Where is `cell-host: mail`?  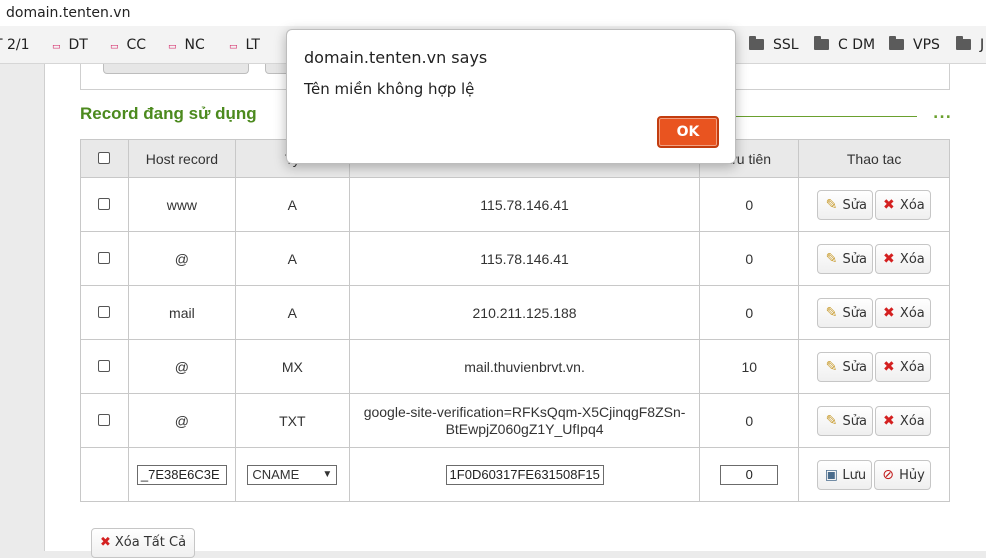
cell-host: mail is located at coordinates (181, 312).